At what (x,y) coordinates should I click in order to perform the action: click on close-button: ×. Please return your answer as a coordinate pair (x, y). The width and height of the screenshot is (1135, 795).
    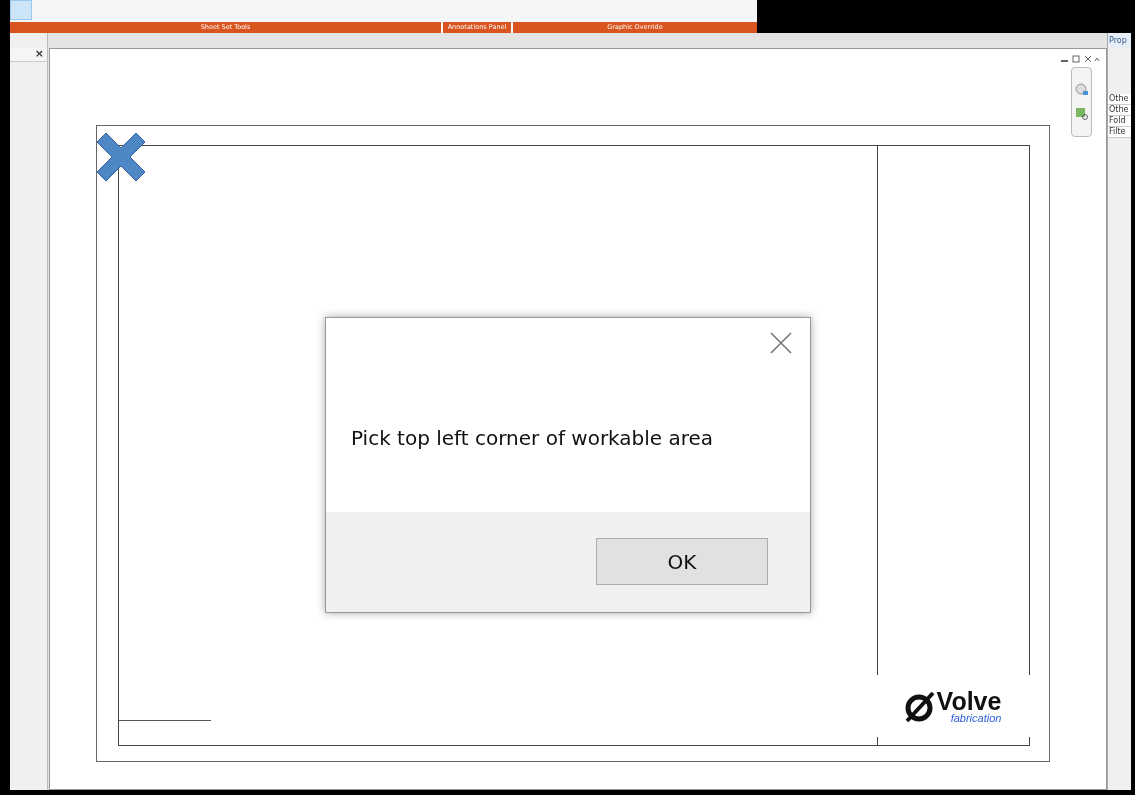
    Looking at the image, I should click on (40, 54).